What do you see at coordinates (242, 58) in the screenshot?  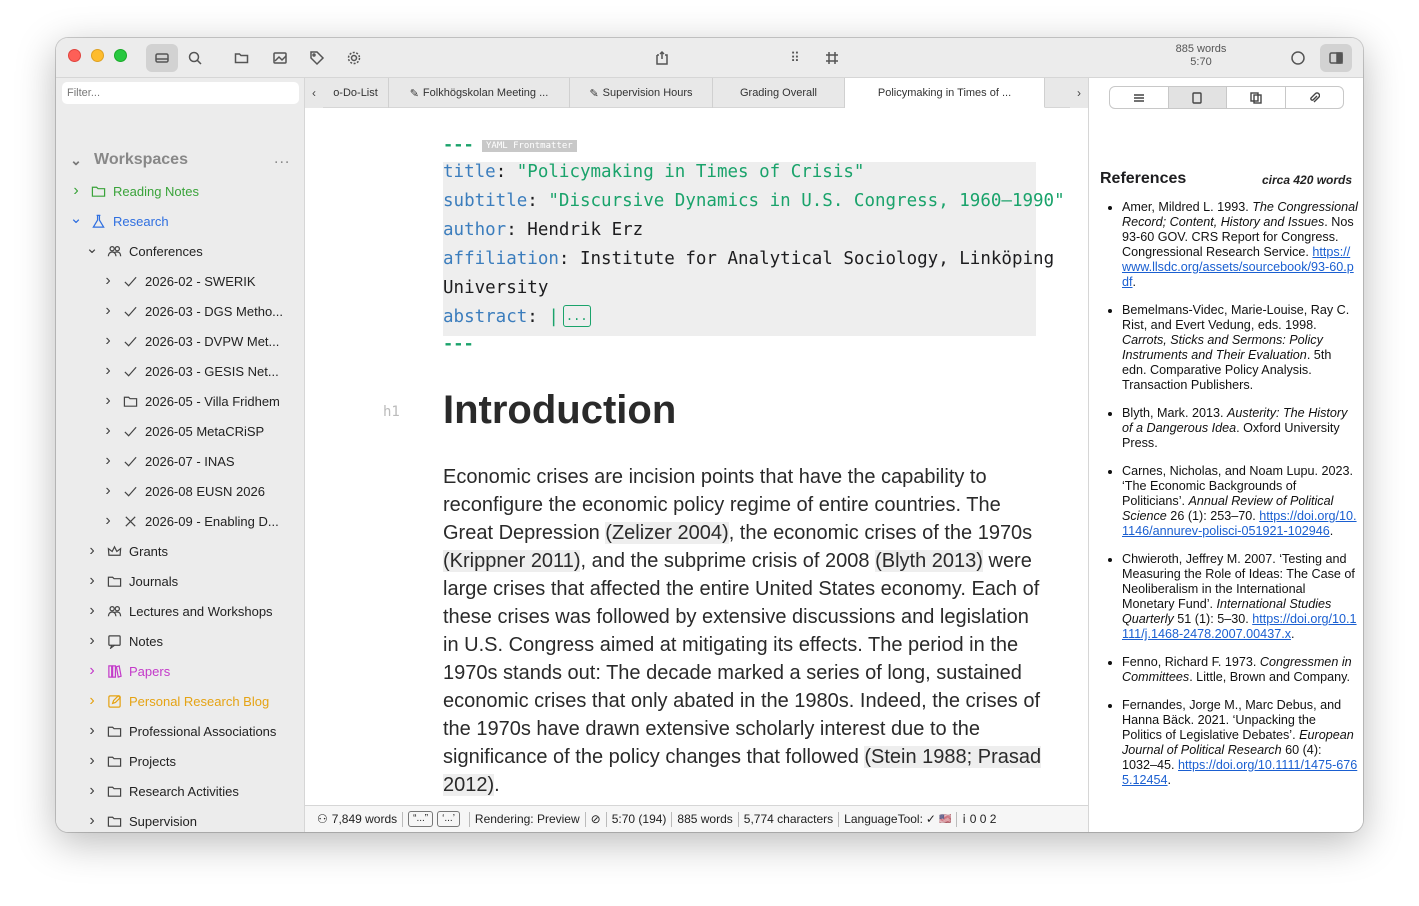 I see `open-folder-button` at bounding box center [242, 58].